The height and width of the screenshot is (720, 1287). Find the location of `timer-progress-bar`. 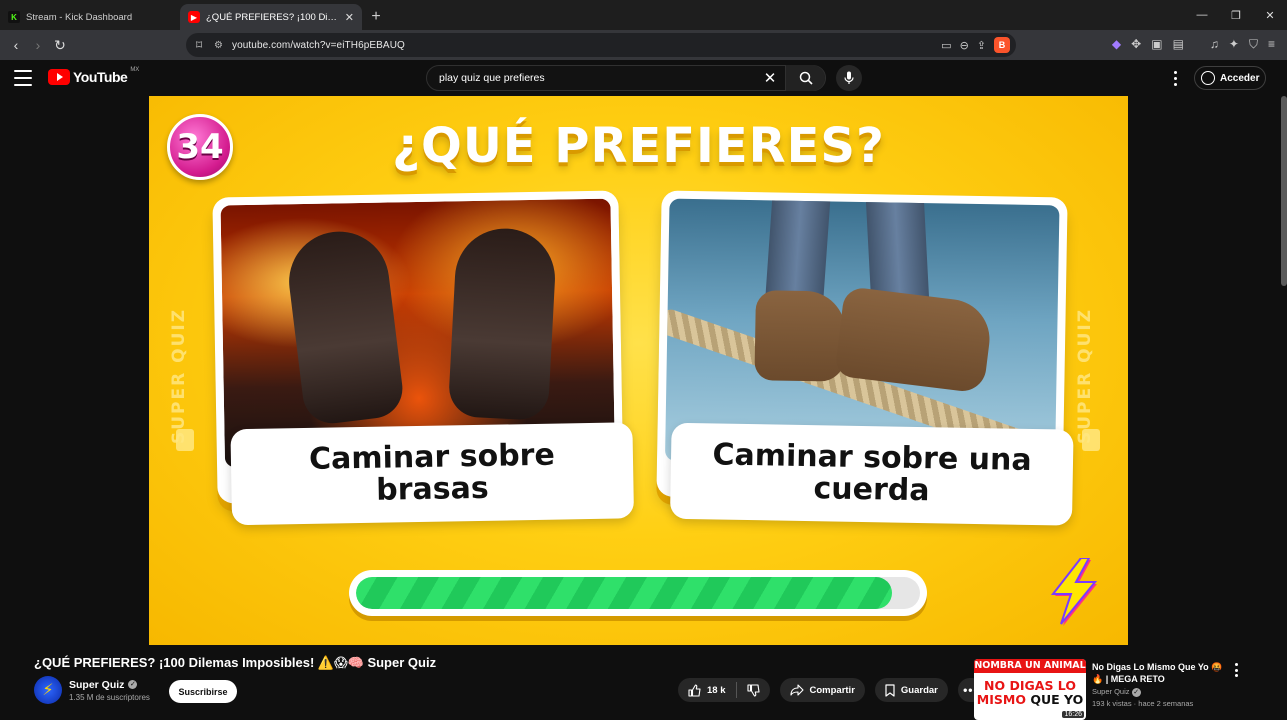

timer-progress-bar is located at coordinates (638, 593).